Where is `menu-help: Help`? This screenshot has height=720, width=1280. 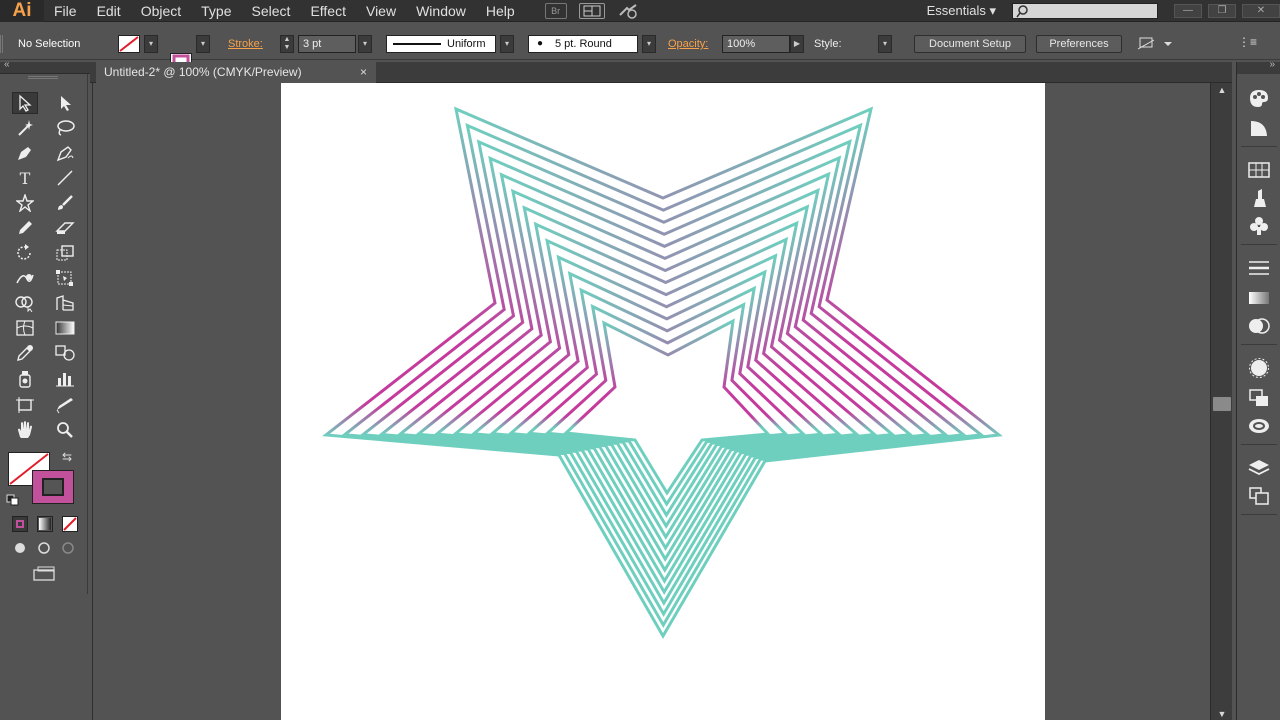 menu-help: Help is located at coordinates (500, 11).